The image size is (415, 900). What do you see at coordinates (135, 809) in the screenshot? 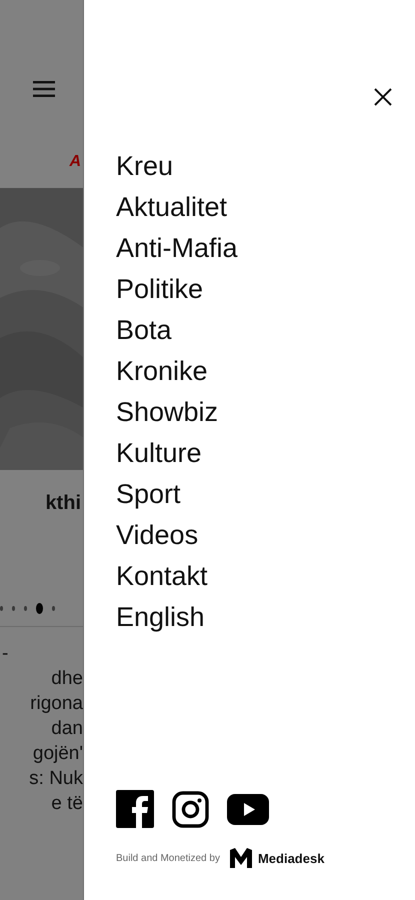
I see `facebook-icon` at bounding box center [135, 809].